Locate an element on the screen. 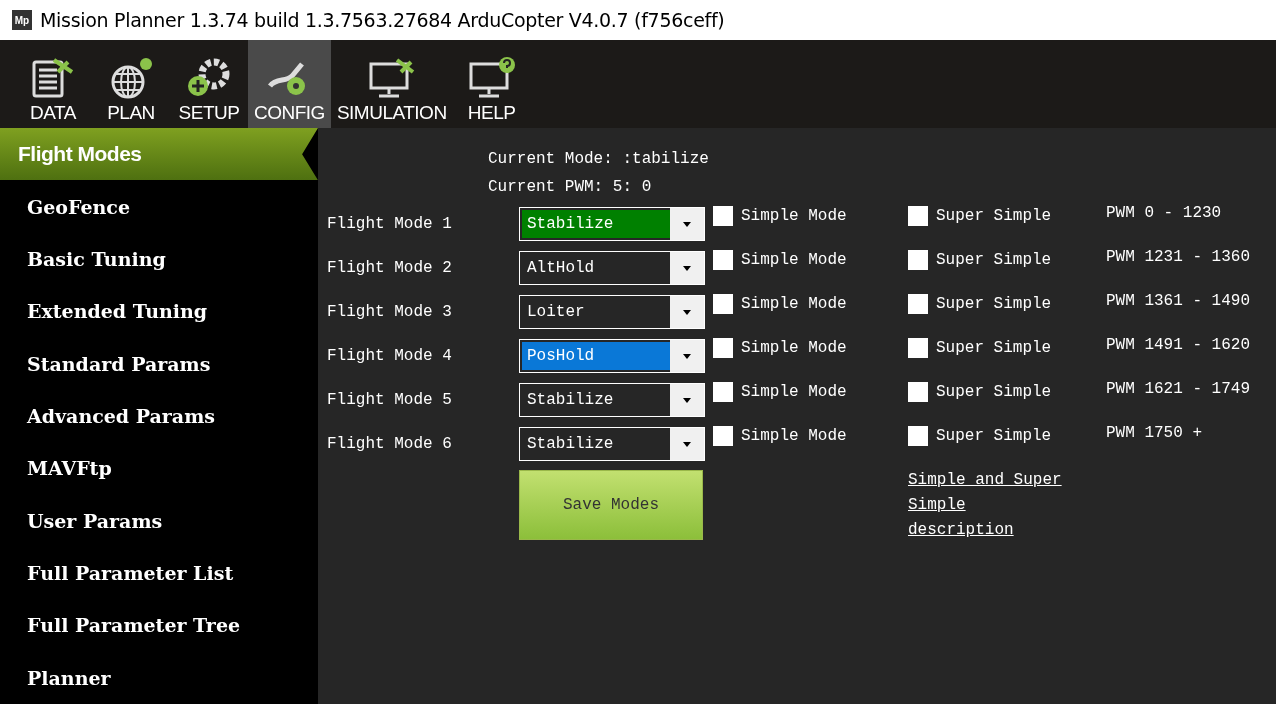 The image size is (1276, 704). sidebar-item: Advanced Params is located at coordinates (159, 416).